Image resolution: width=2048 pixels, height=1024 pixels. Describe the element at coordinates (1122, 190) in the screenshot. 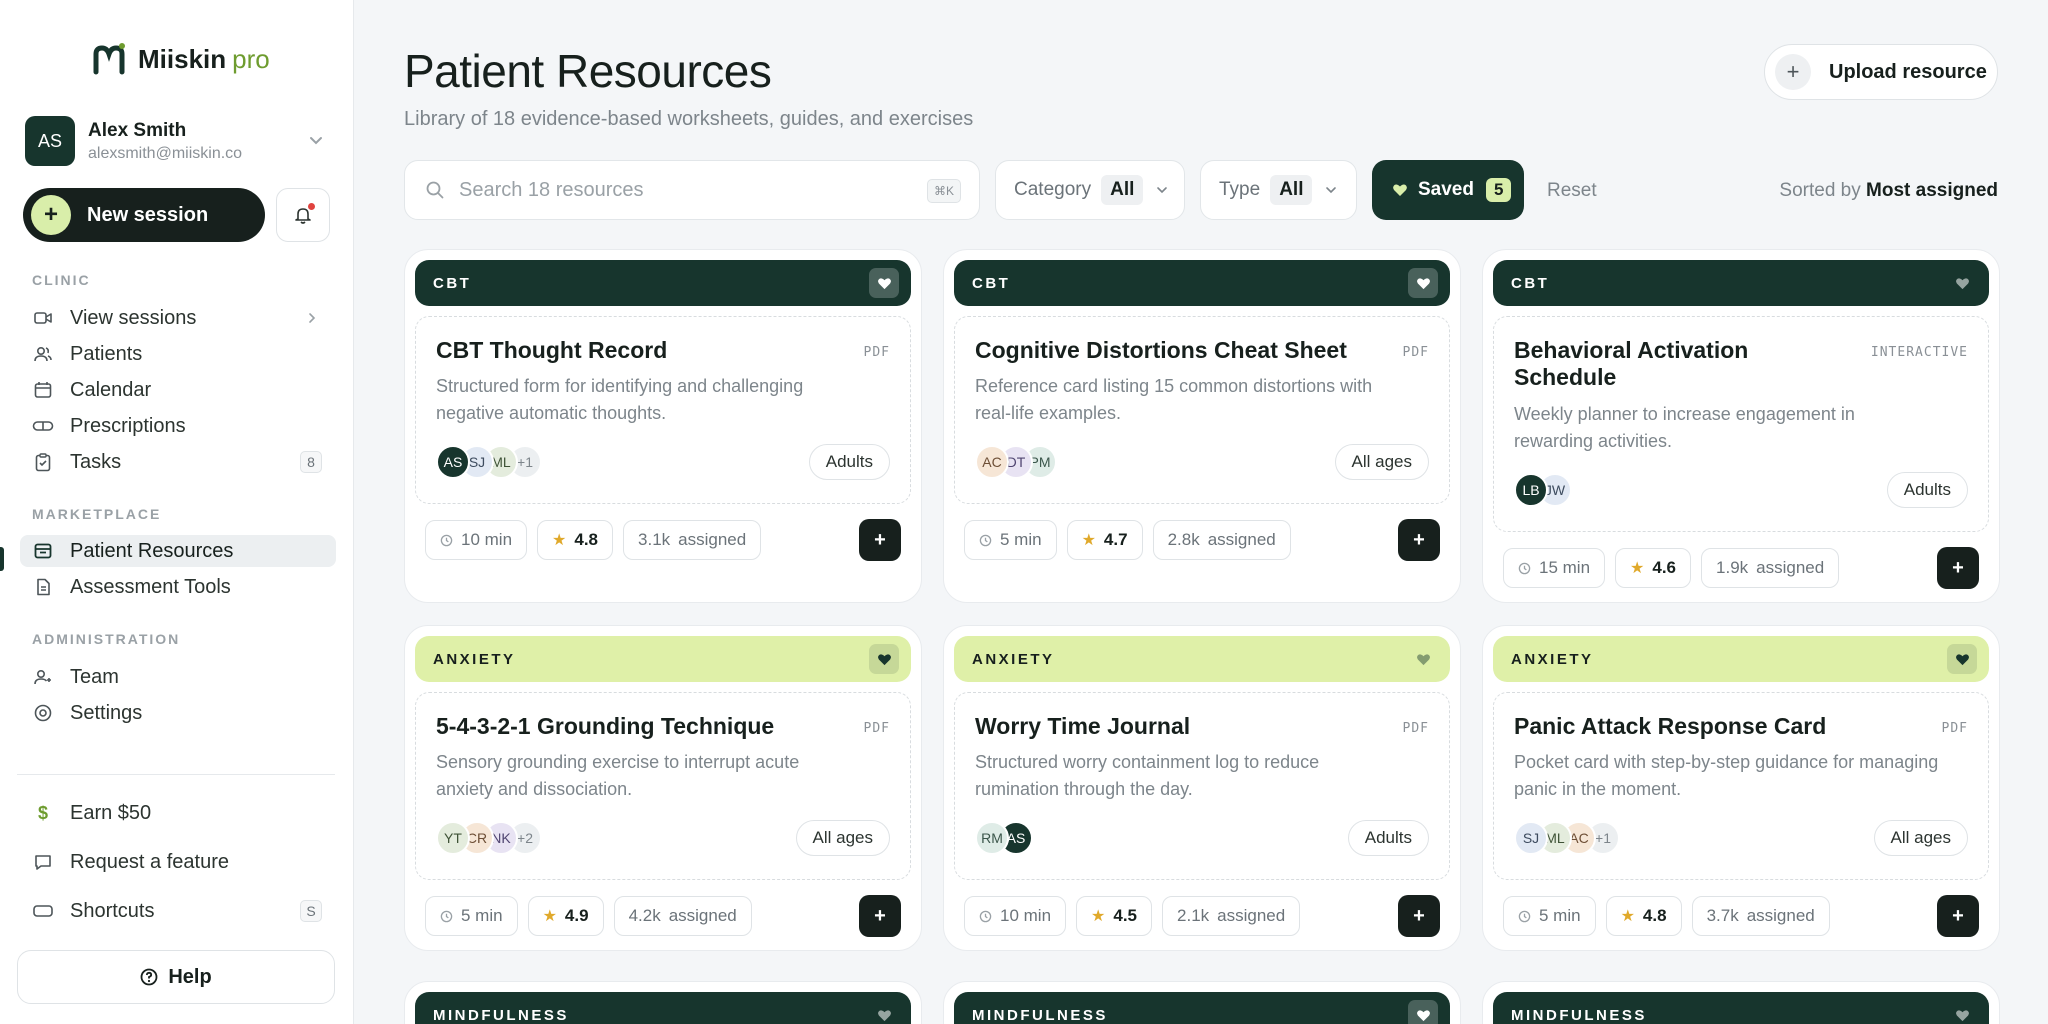

I see `category-filter-value: All` at that location.